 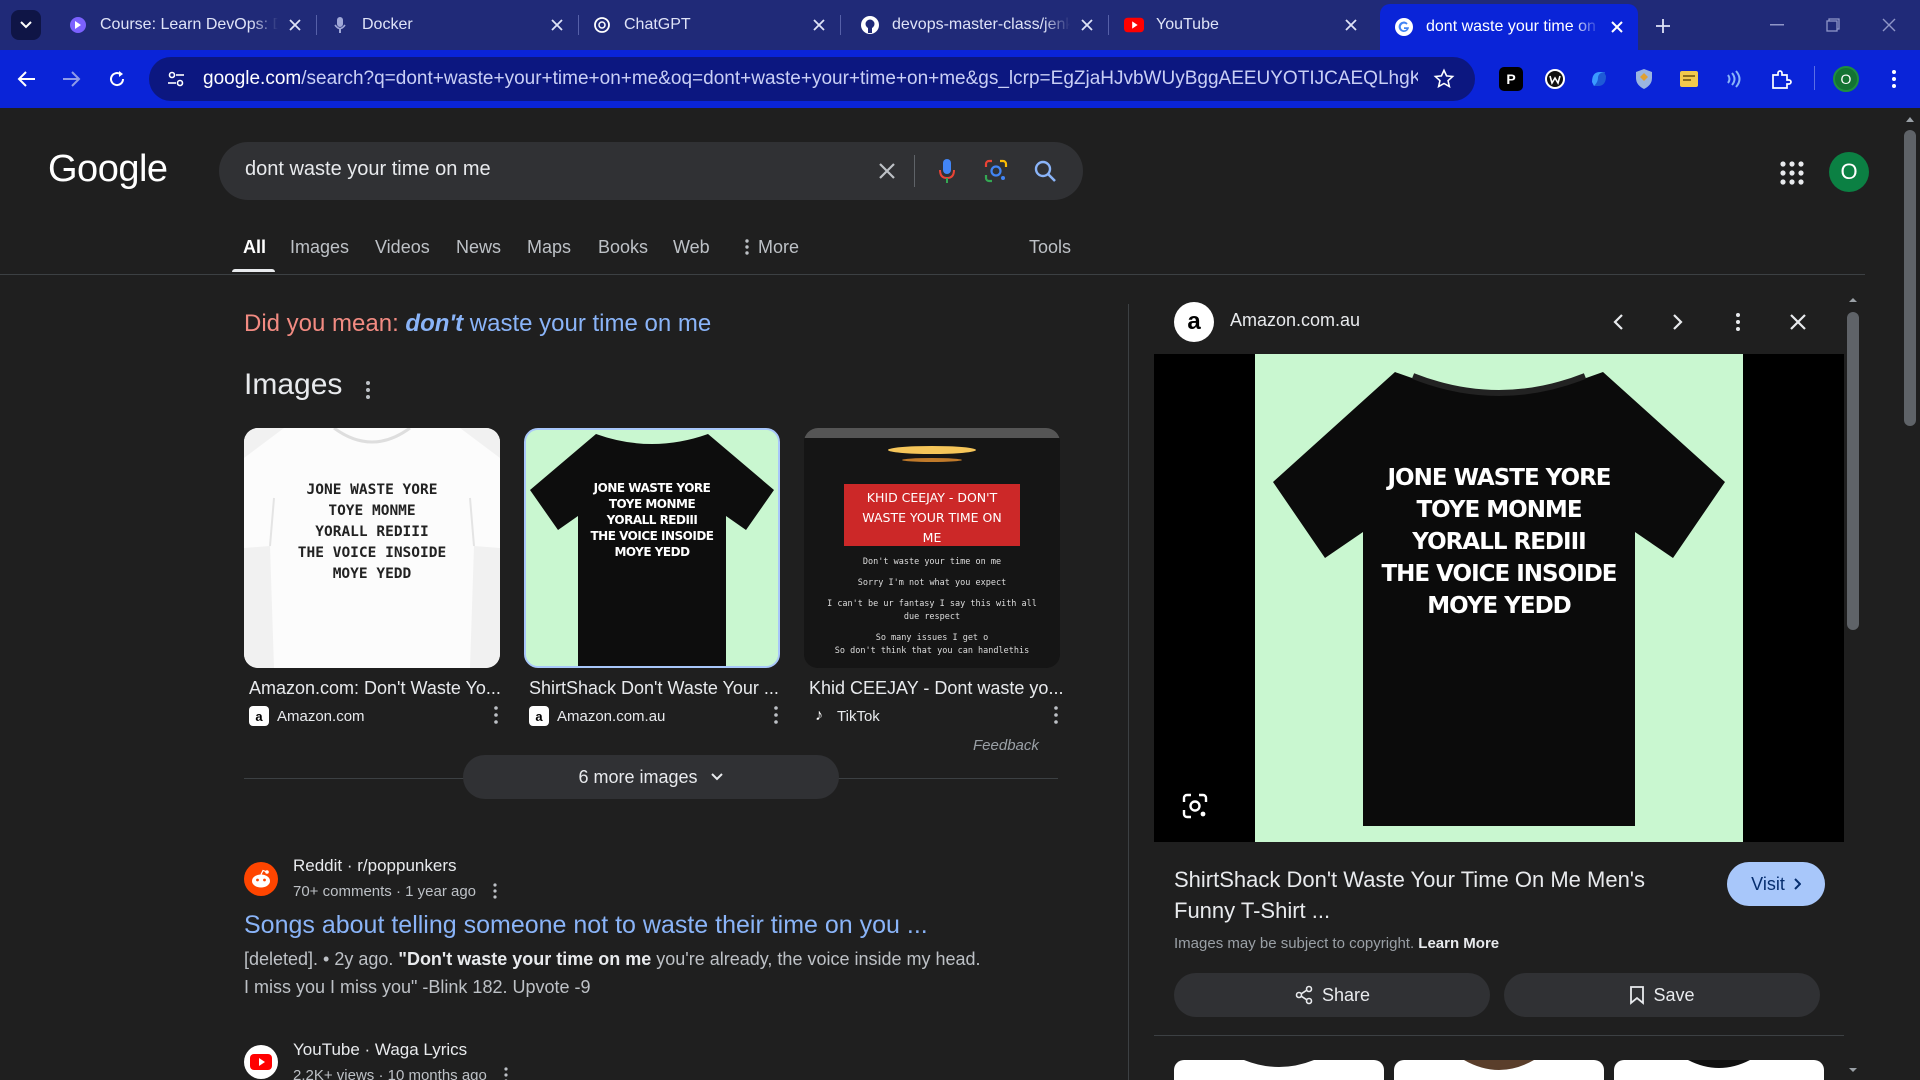 I want to click on close-window-button, so click(x=1889, y=25).